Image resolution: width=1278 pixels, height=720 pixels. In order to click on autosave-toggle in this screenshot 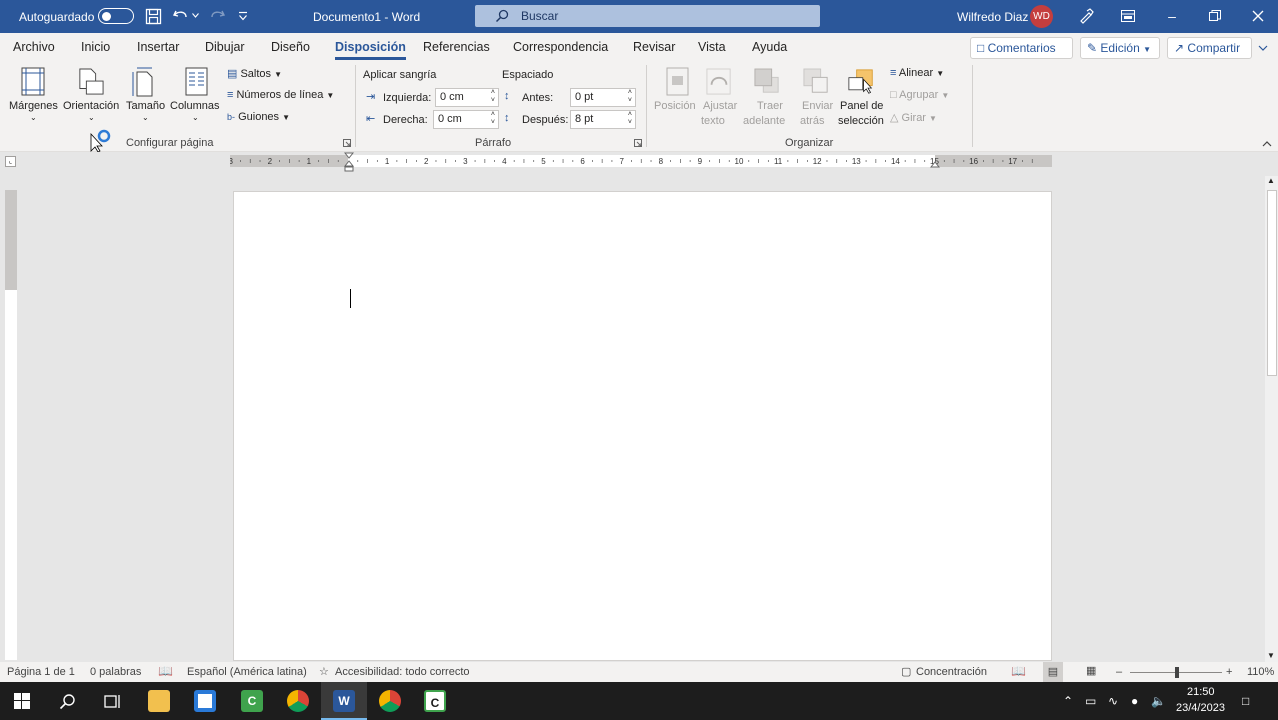, I will do `click(116, 16)`.